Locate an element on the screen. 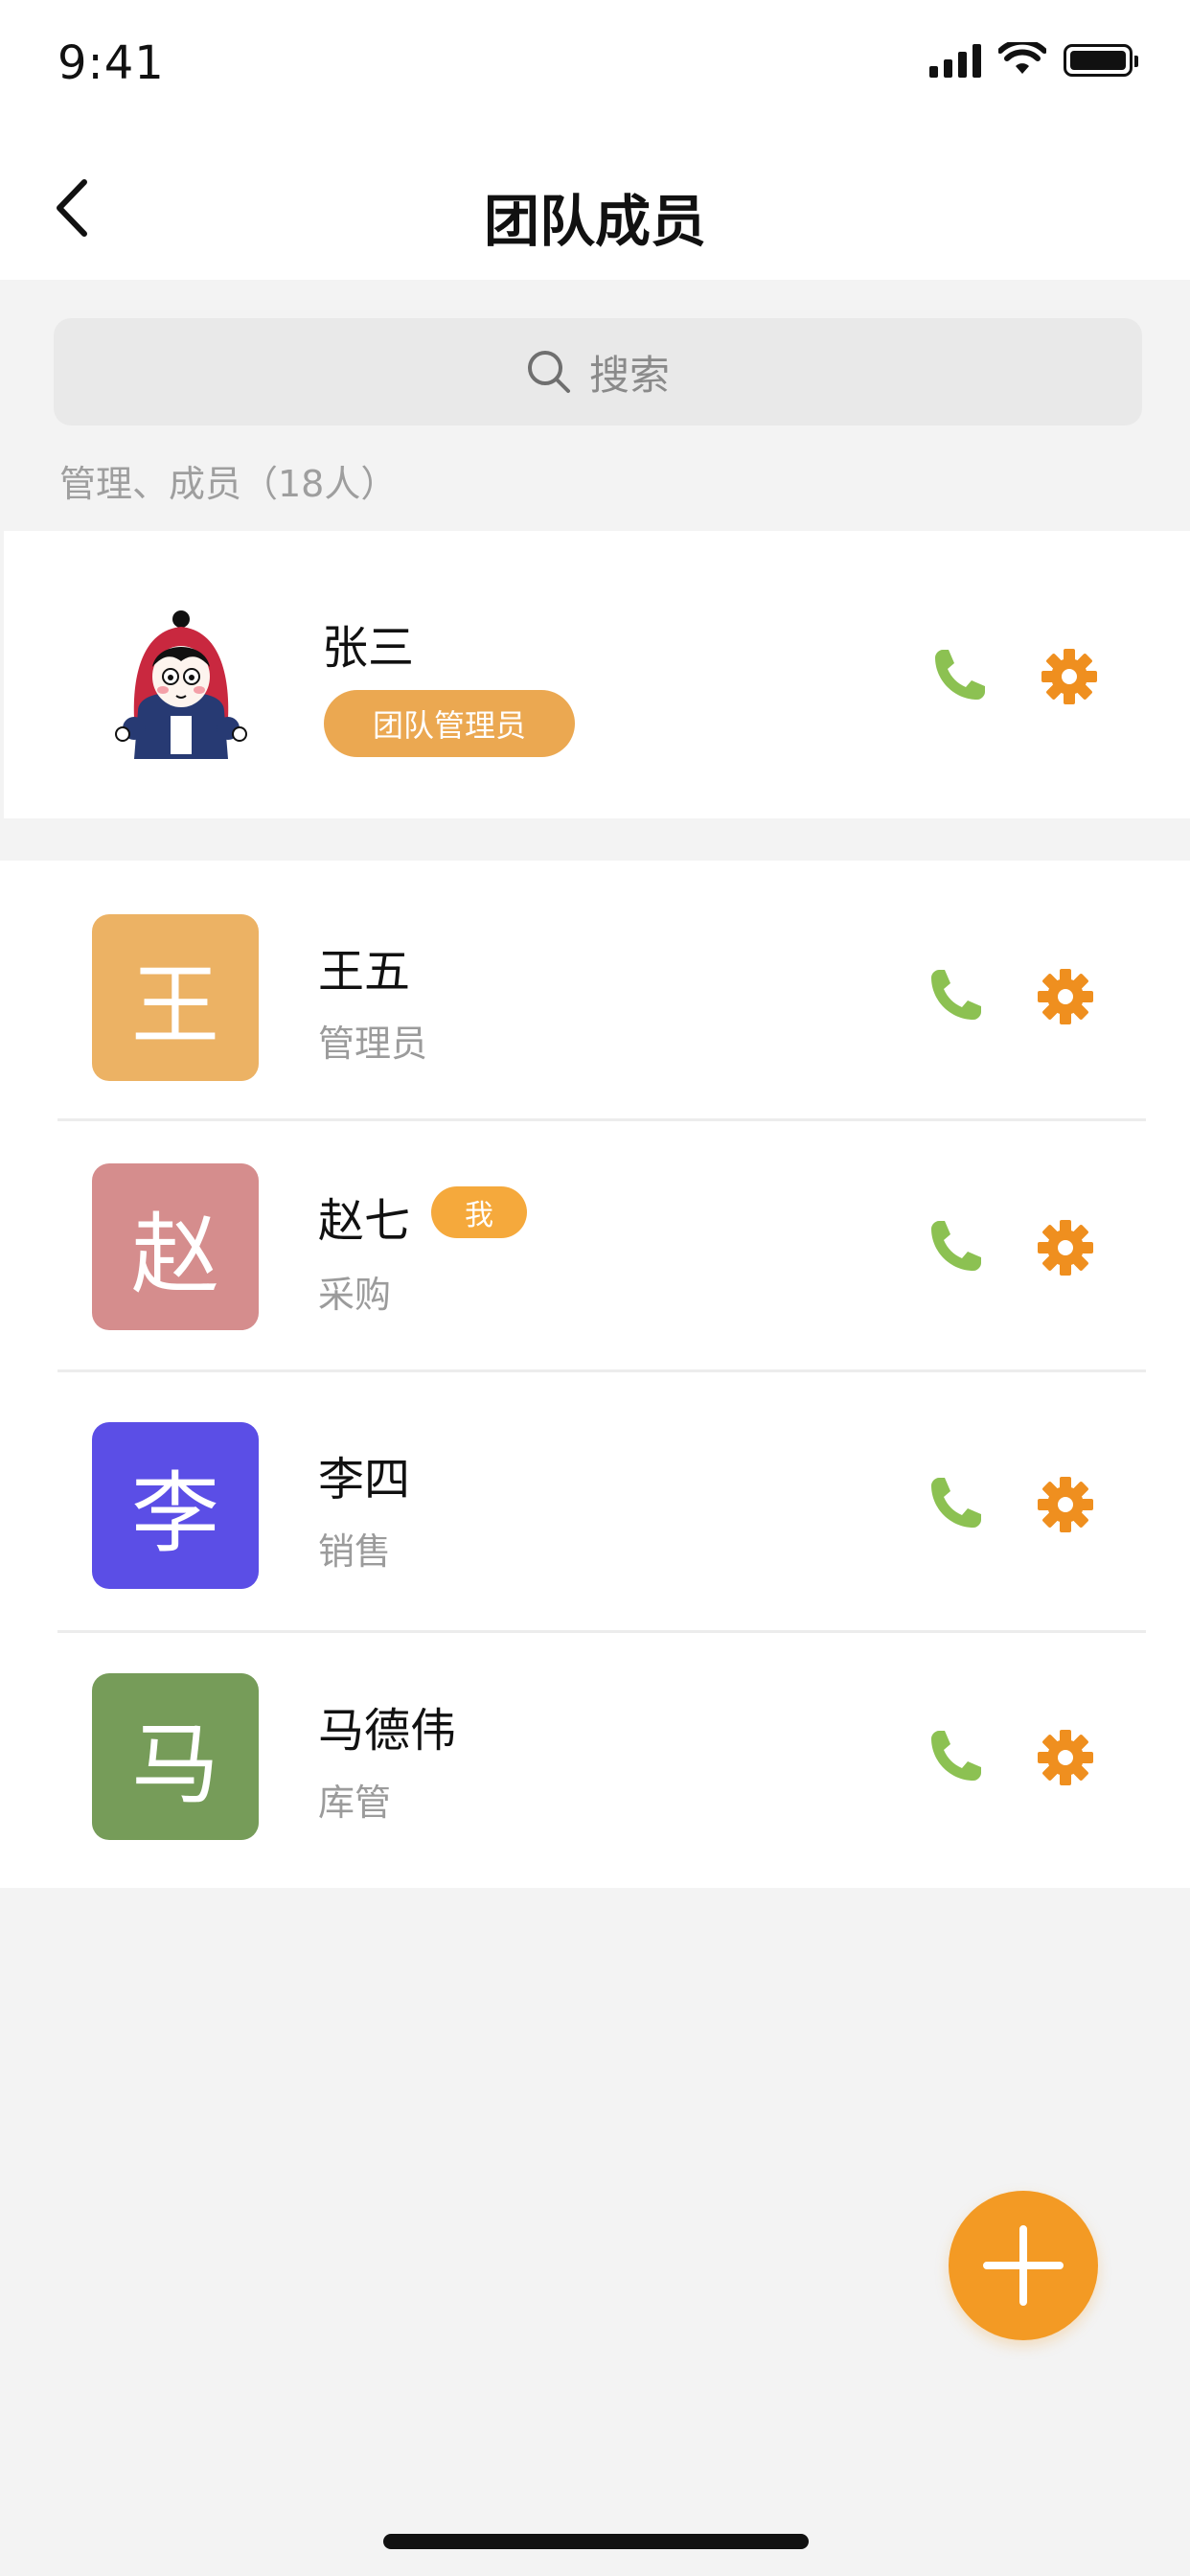 Image resolution: width=1190 pixels, height=2576 pixels. admin-badge: 团队管理员 is located at coordinates (450, 723).